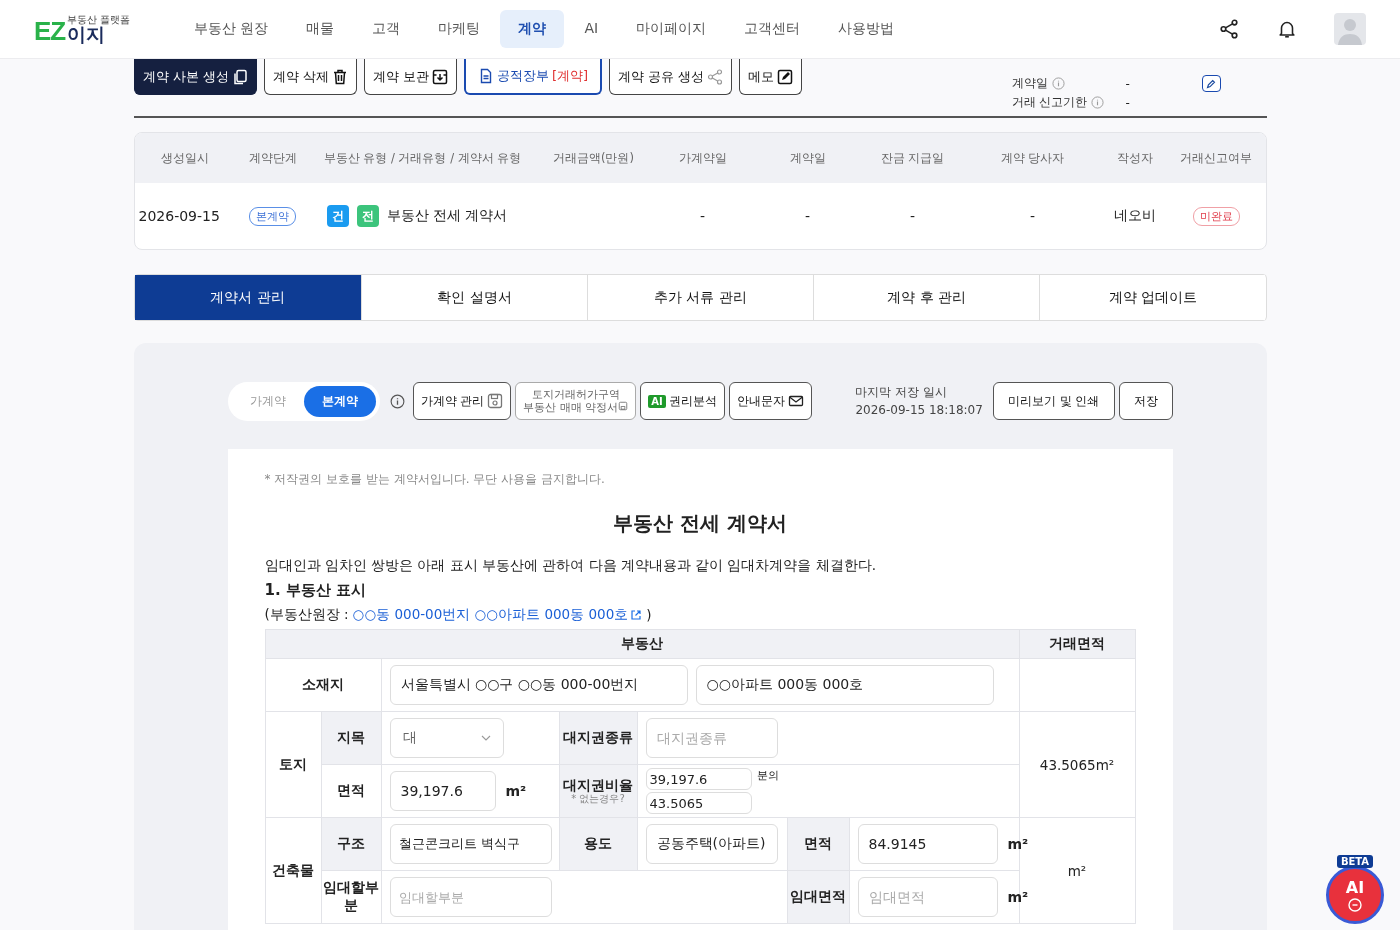 Image resolution: width=1400 pixels, height=930 pixels. Describe the element at coordinates (795, 401) in the screenshot. I see `mail-icon` at that location.